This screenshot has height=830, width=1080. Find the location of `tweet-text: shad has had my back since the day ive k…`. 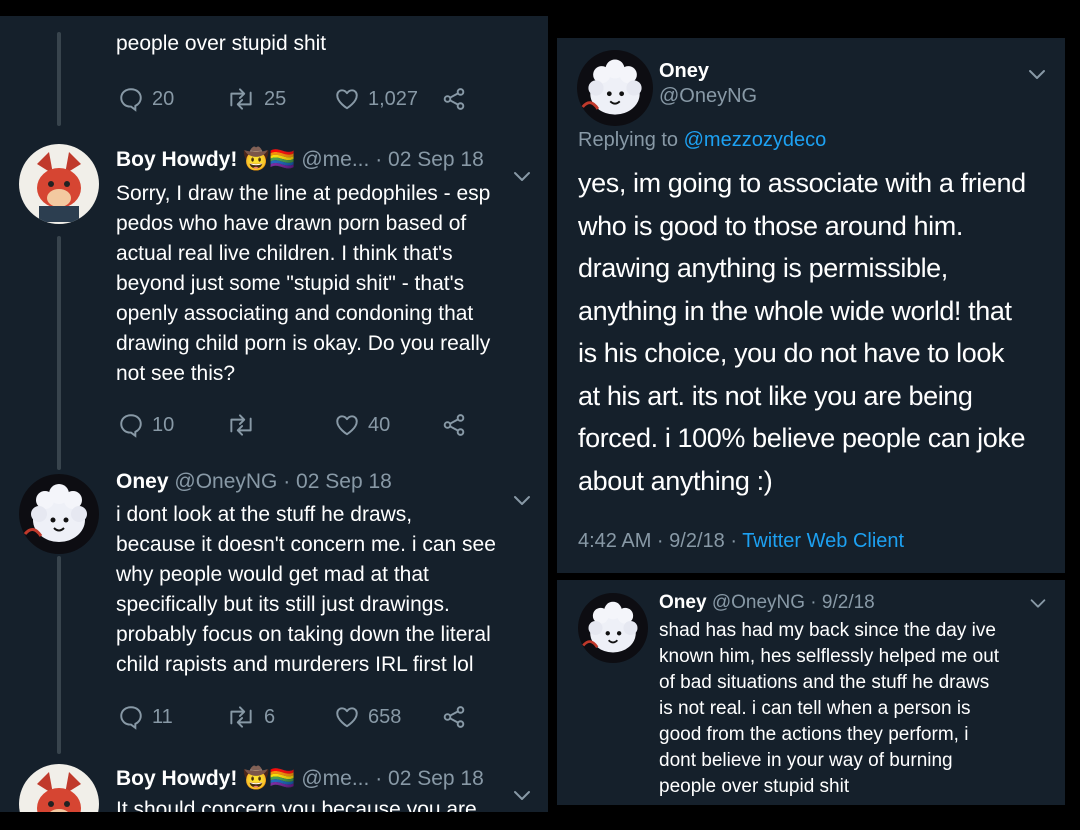

tweet-text: shad has had my back since the day ive k… is located at coordinates (829, 709).